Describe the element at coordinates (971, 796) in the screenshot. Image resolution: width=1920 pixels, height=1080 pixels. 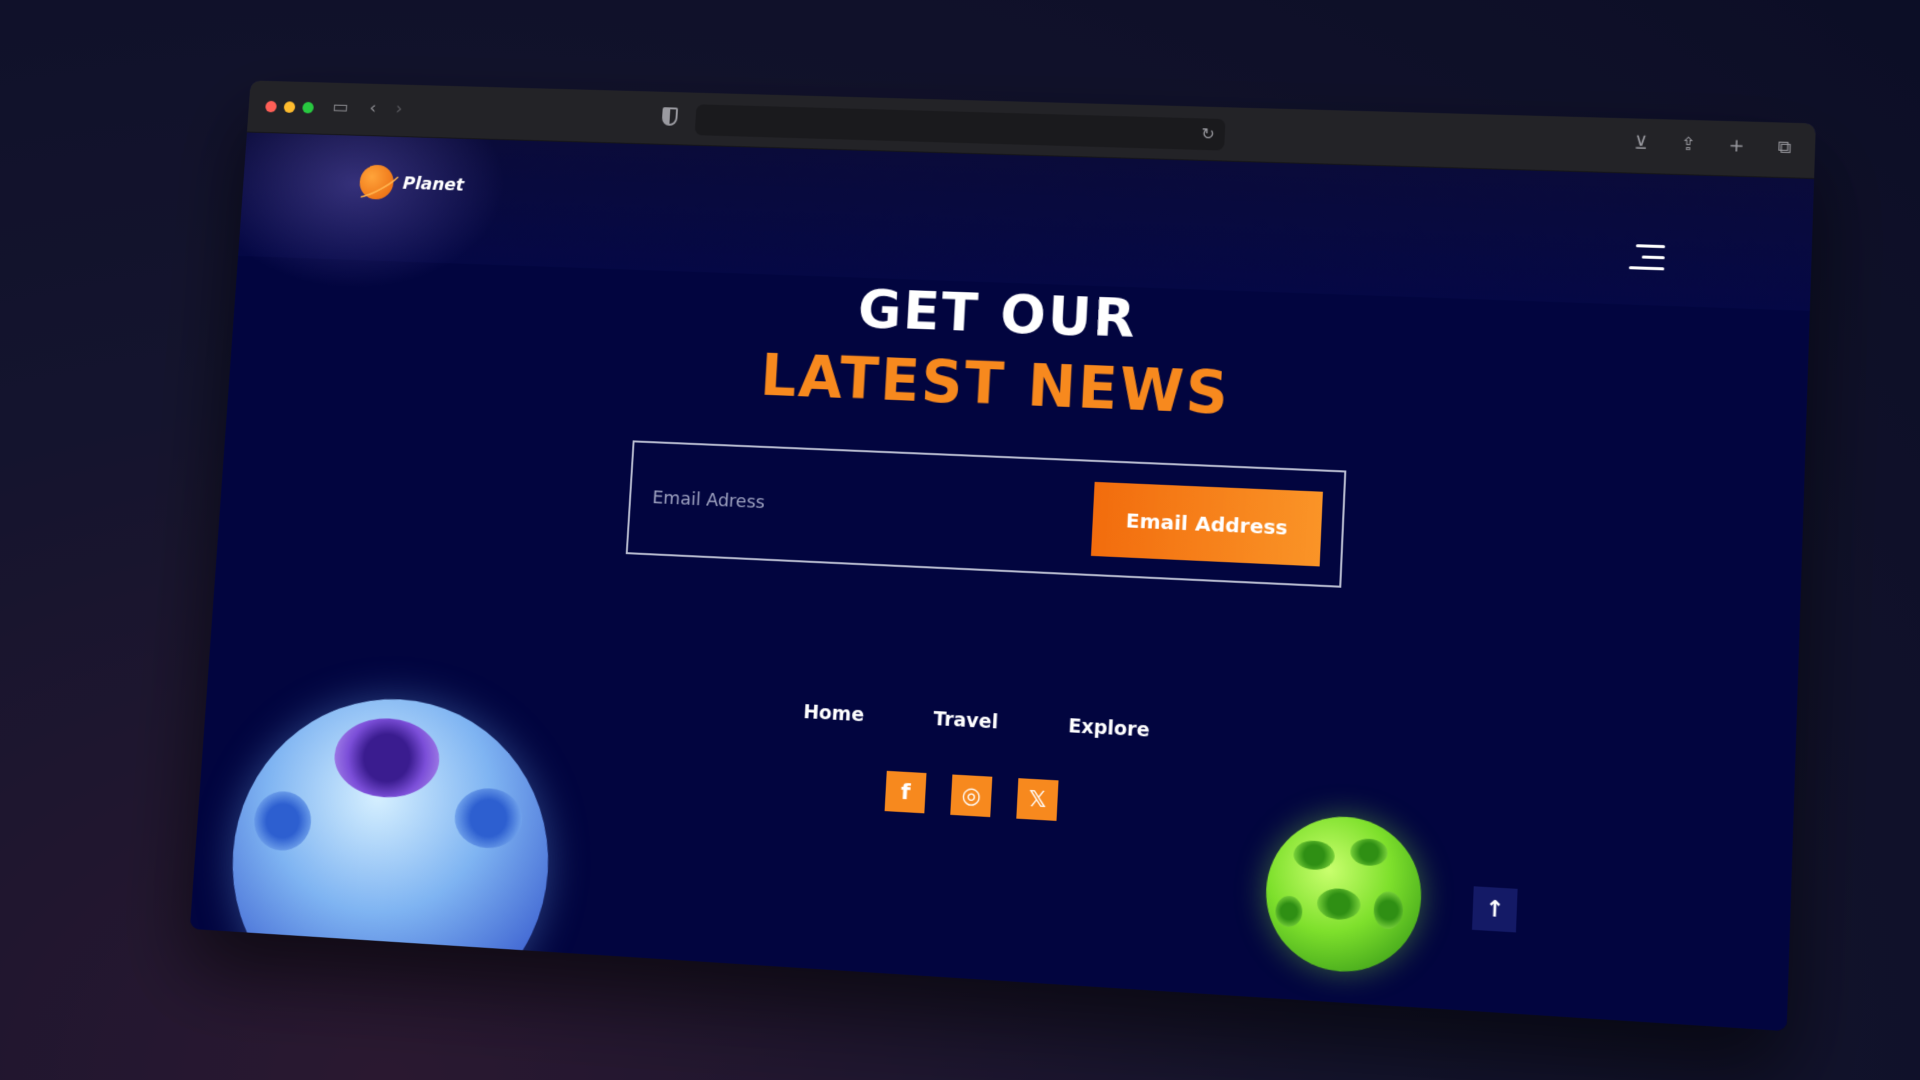
I see `instagram-icon: ◎` at that location.